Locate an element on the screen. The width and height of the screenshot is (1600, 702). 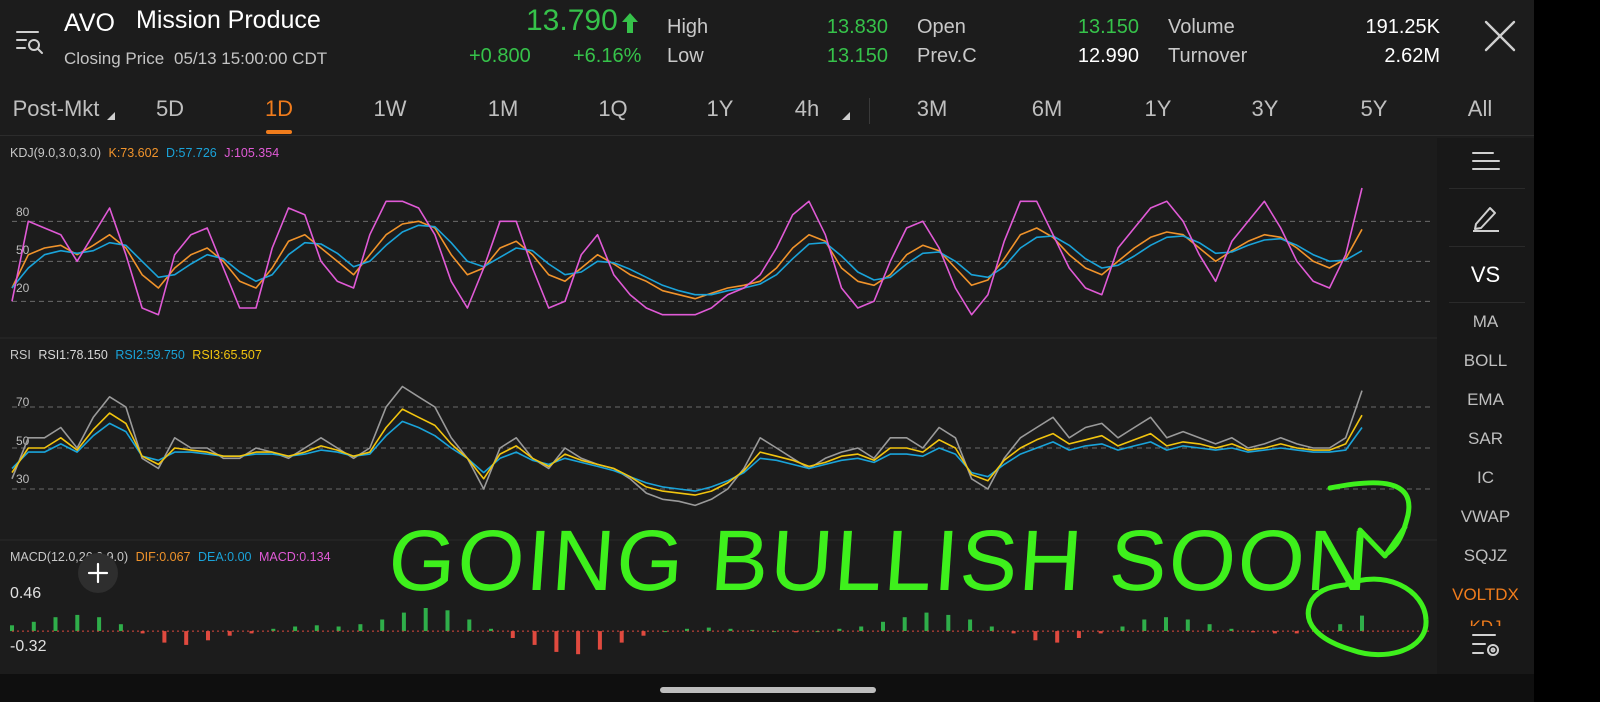
price-change: +0.800 is located at coordinates (500, 56).